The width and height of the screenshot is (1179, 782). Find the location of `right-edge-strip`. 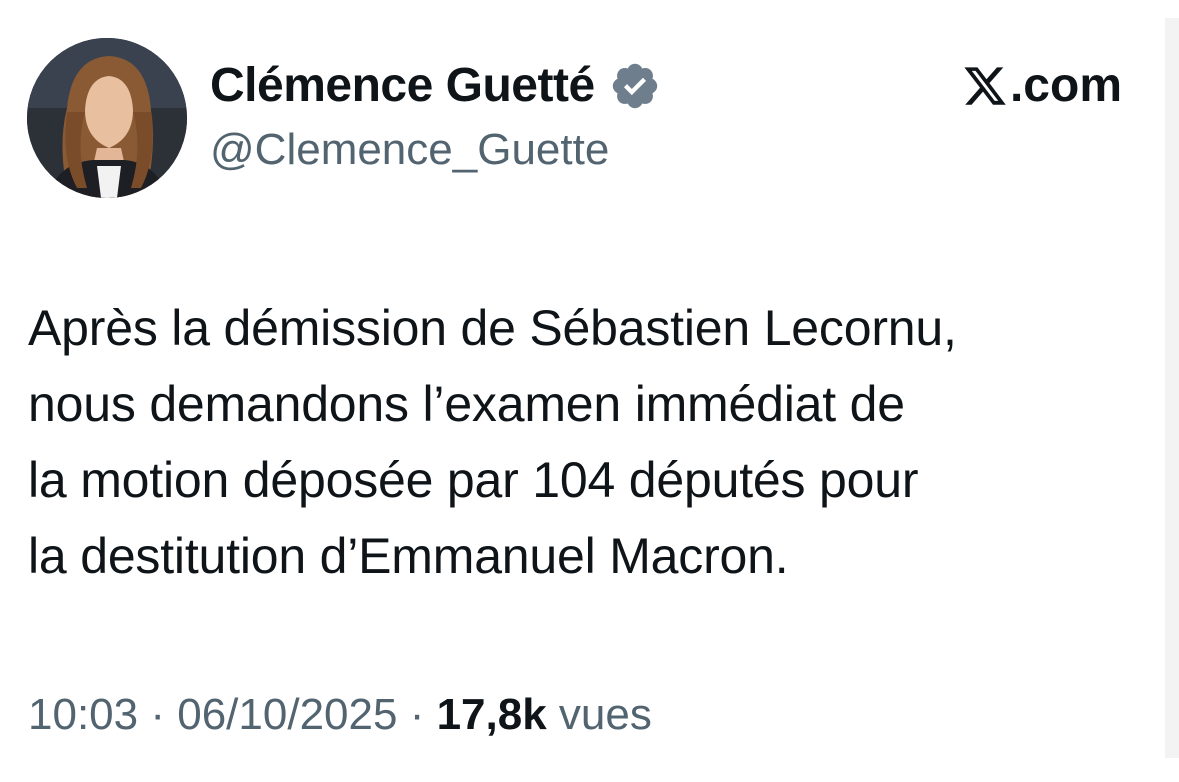

right-edge-strip is located at coordinates (1172, 388).